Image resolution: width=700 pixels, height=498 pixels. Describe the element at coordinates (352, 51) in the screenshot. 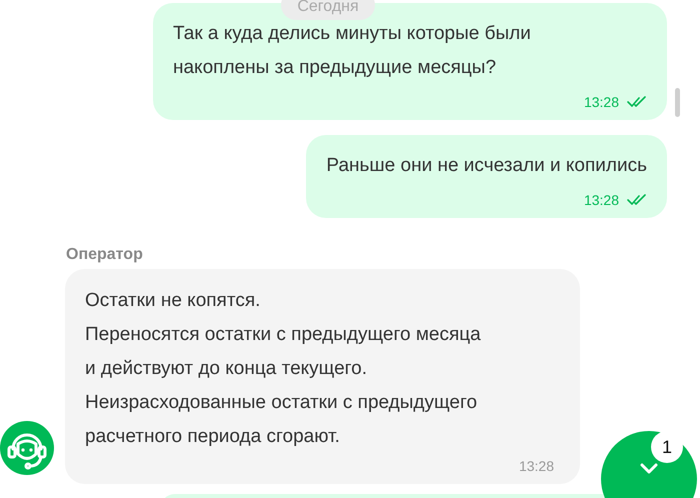

I see `message-text: Так а куда делись минуты которые были накоплены за предыдущие месяцы?` at that location.